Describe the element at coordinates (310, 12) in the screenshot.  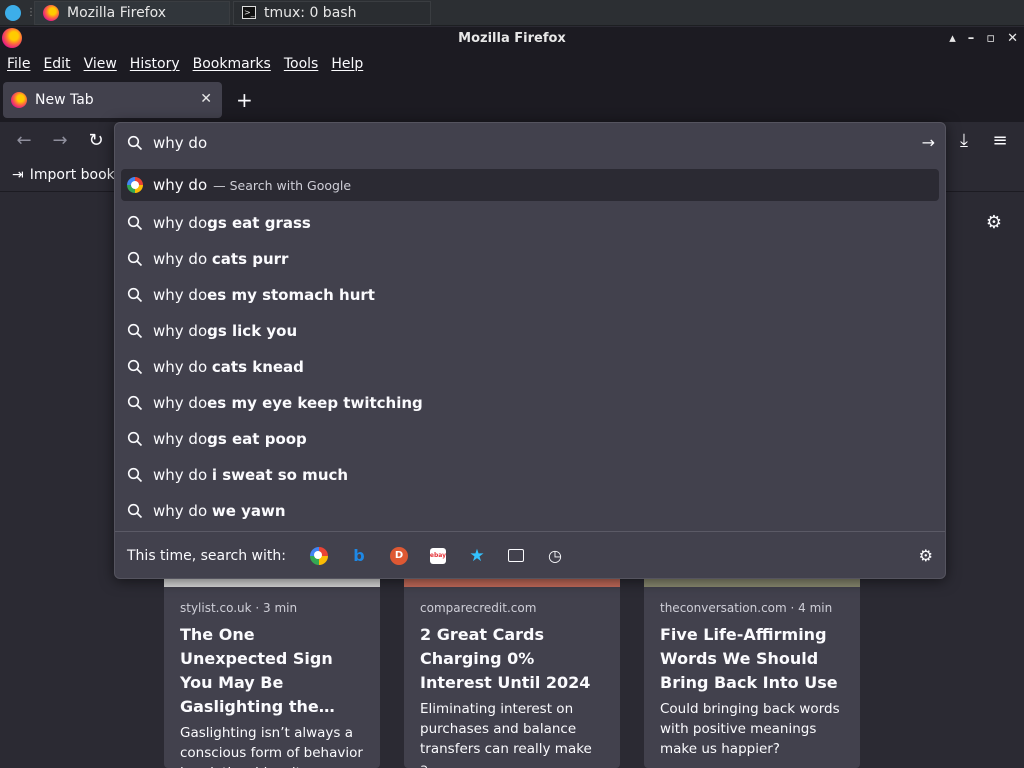
I see `taskbar-task-label: tmux: 0 bash` at that location.